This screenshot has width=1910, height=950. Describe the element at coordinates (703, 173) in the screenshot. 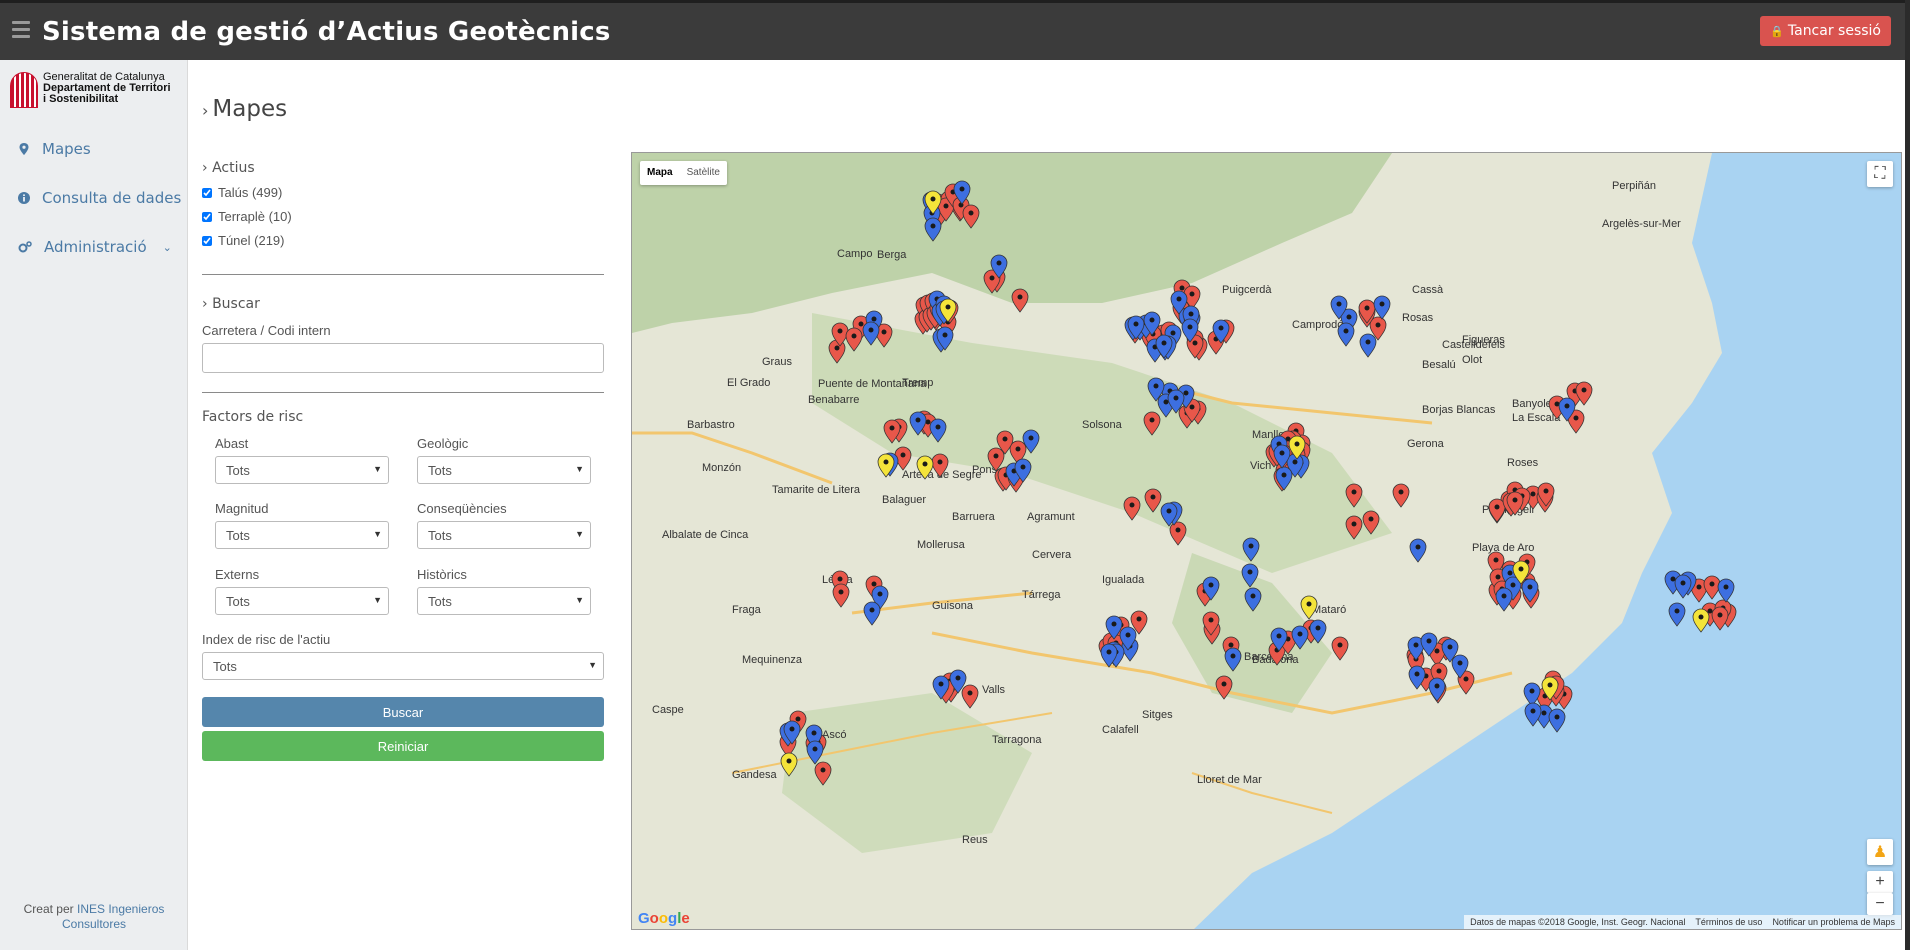

I see `tab-satellite: Satèlite` at that location.